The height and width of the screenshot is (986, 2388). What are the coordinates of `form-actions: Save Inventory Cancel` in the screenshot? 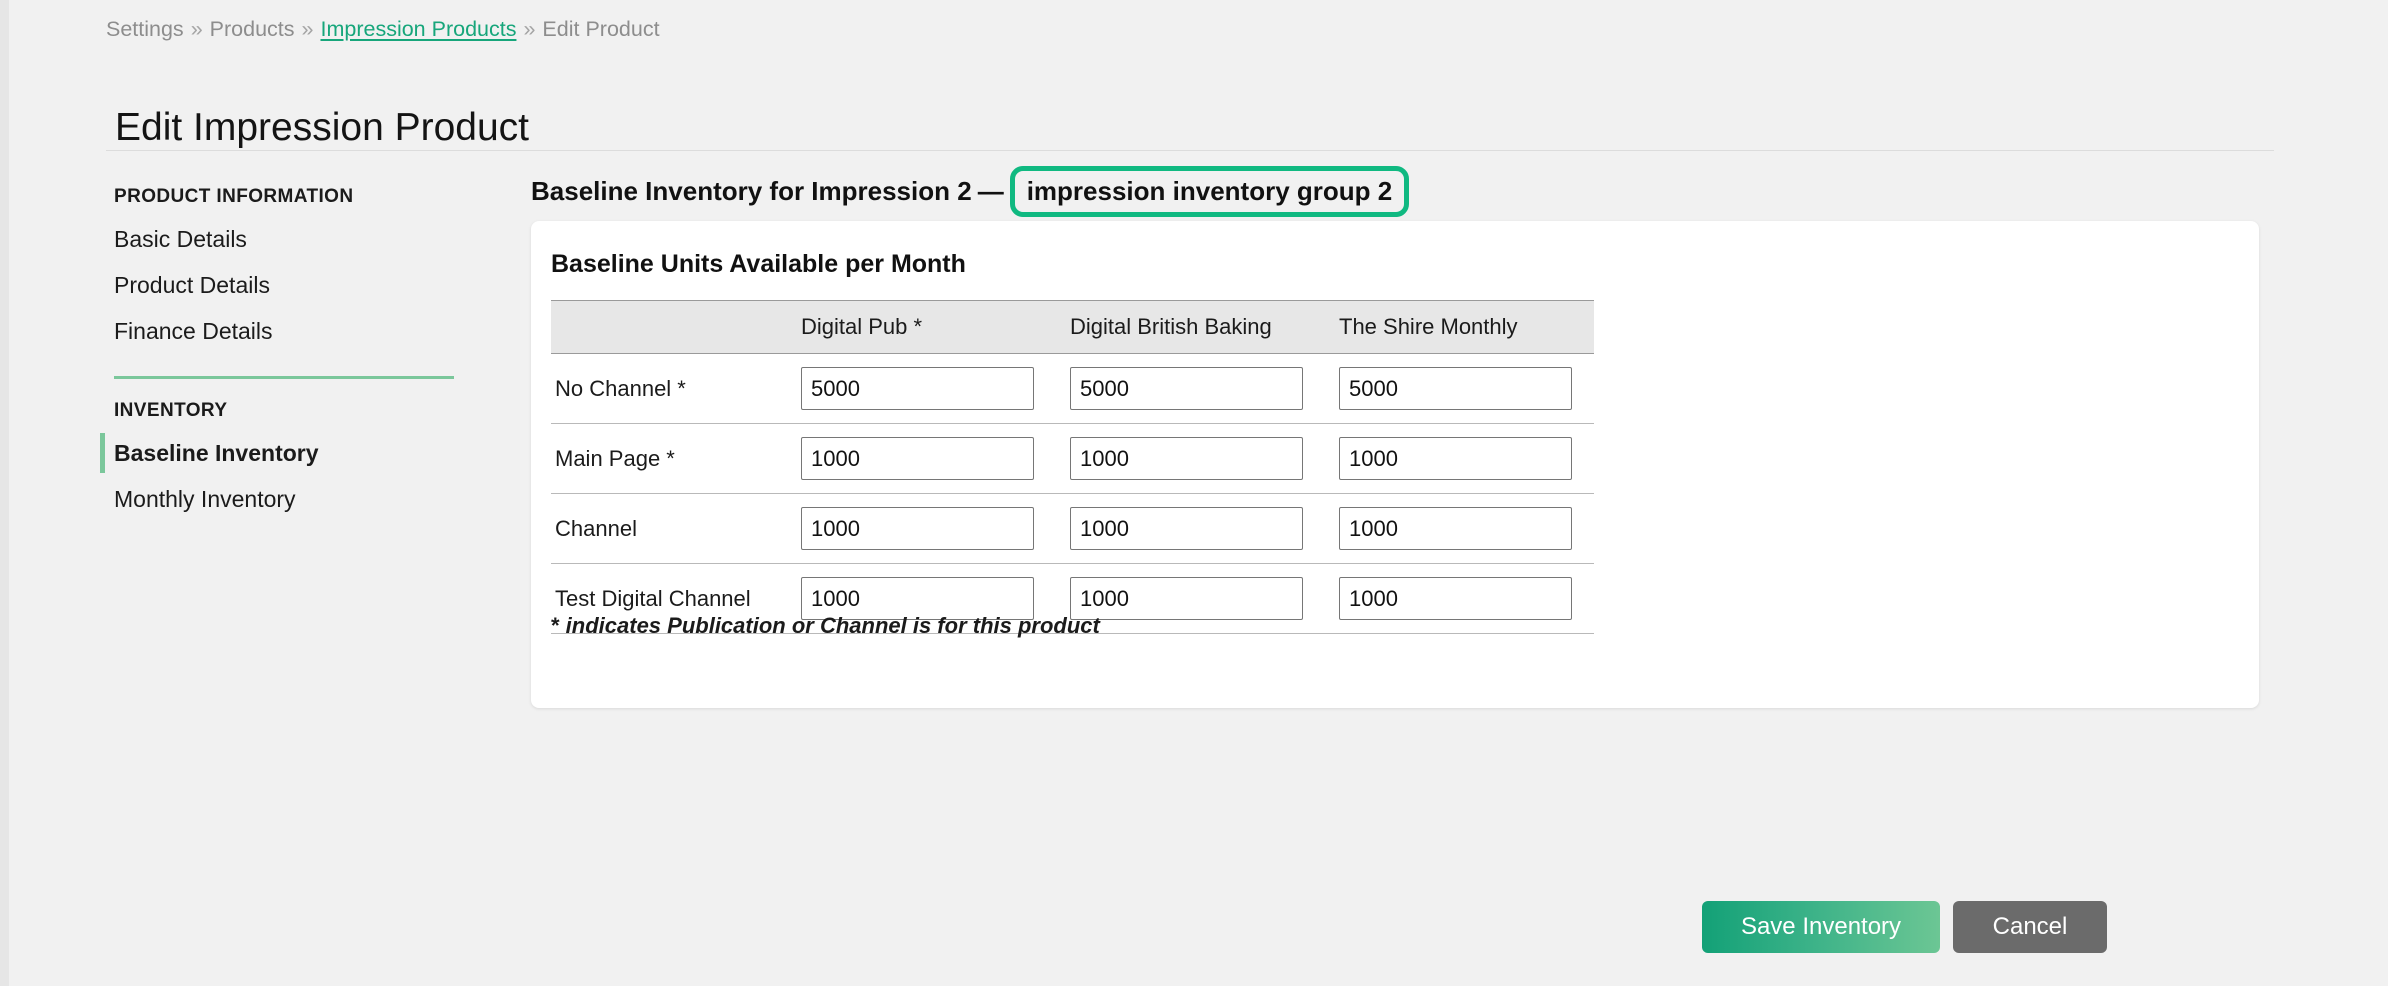 It's located at (1904, 927).